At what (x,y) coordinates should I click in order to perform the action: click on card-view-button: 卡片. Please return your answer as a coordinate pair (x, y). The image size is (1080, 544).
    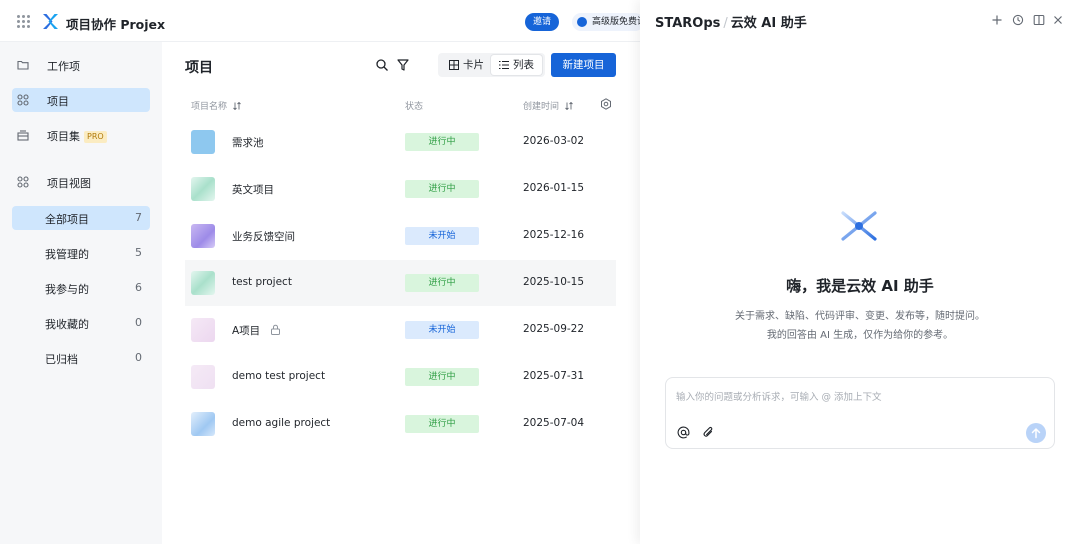
    Looking at the image, I should click on (464, 65).